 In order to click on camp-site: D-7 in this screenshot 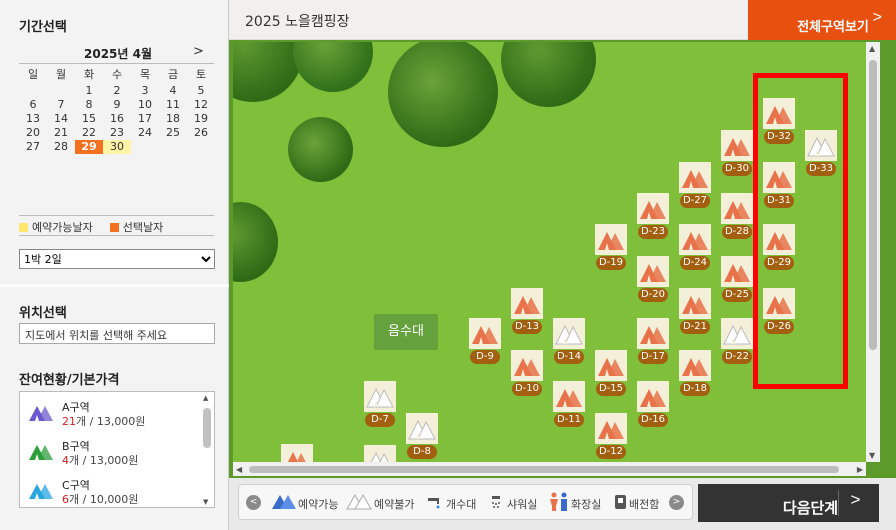, I will do `click(380, 404)`.